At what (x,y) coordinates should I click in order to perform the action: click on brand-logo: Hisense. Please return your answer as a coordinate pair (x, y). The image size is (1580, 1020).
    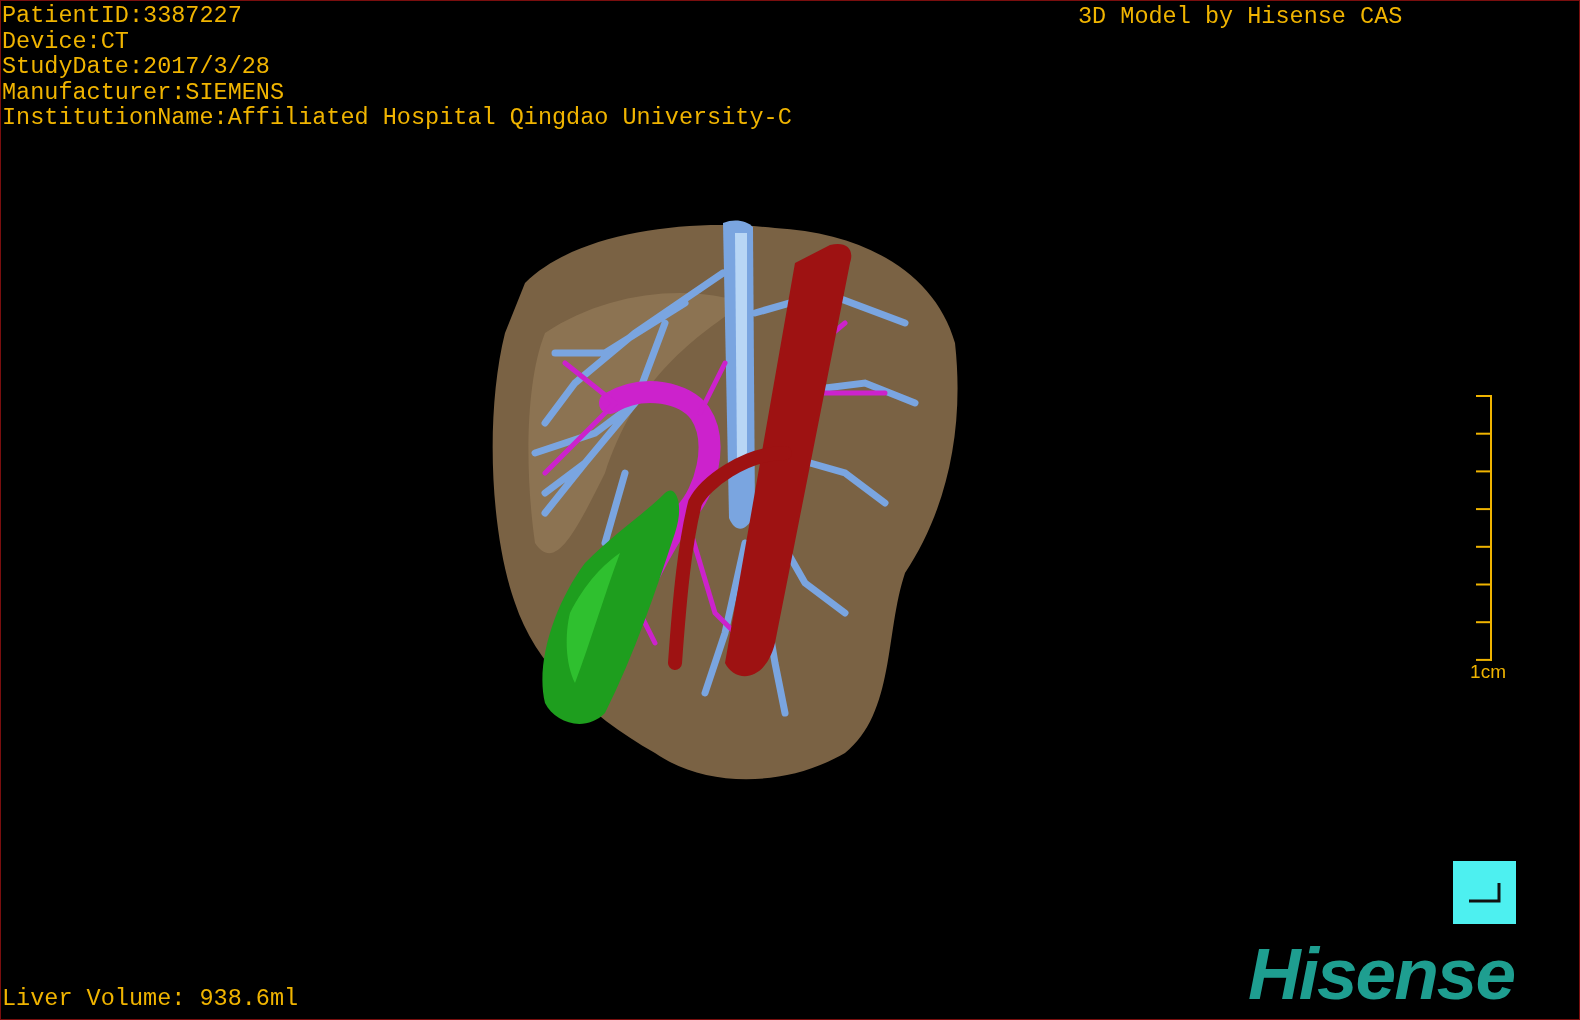
    Looking at the image, I should click on (1381, 974).